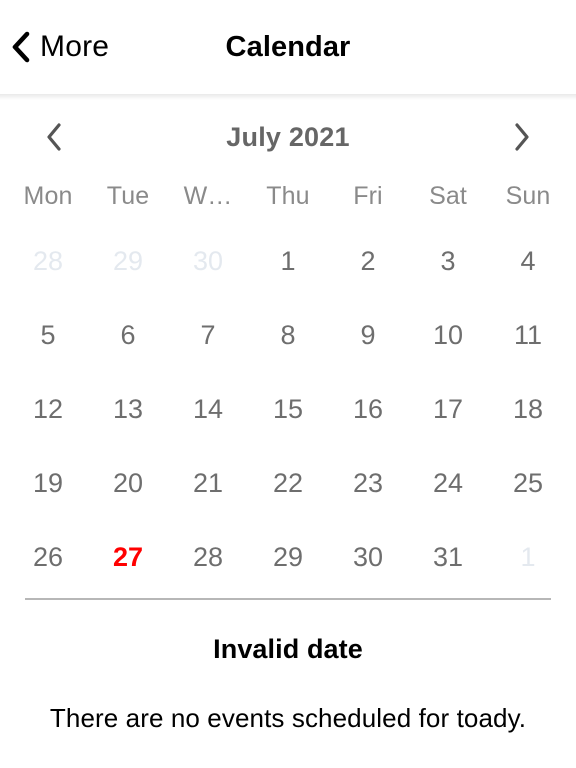 The width and height of the screenshot is (576, 768). I want to click on date-cell: 12, so click(48, 409).